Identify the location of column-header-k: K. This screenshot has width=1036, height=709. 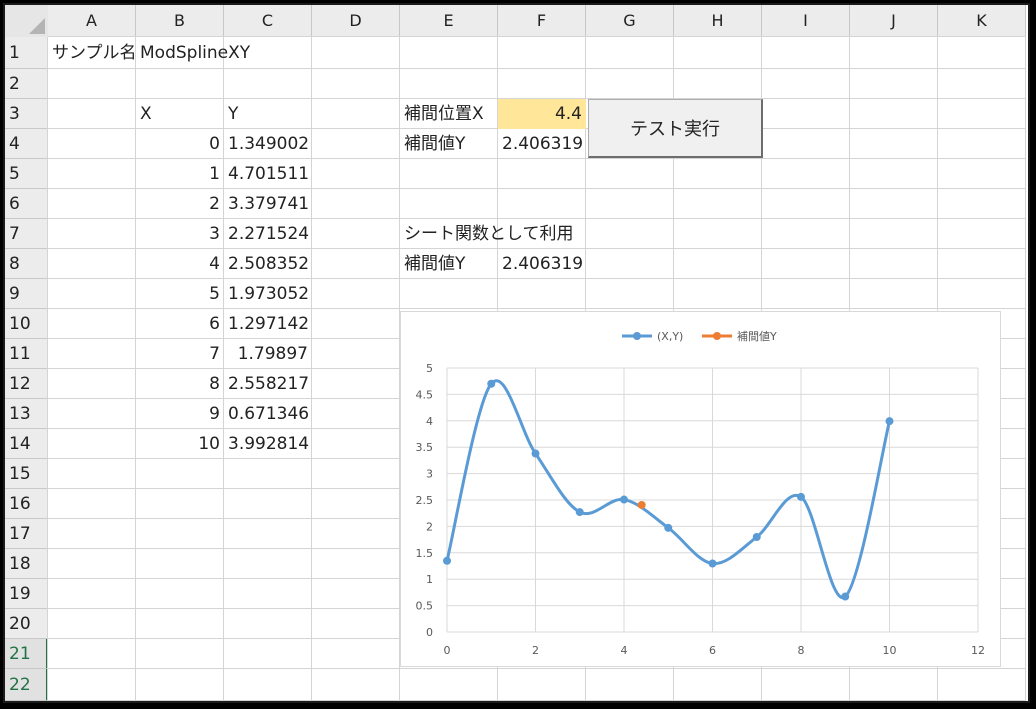
(982, 21).